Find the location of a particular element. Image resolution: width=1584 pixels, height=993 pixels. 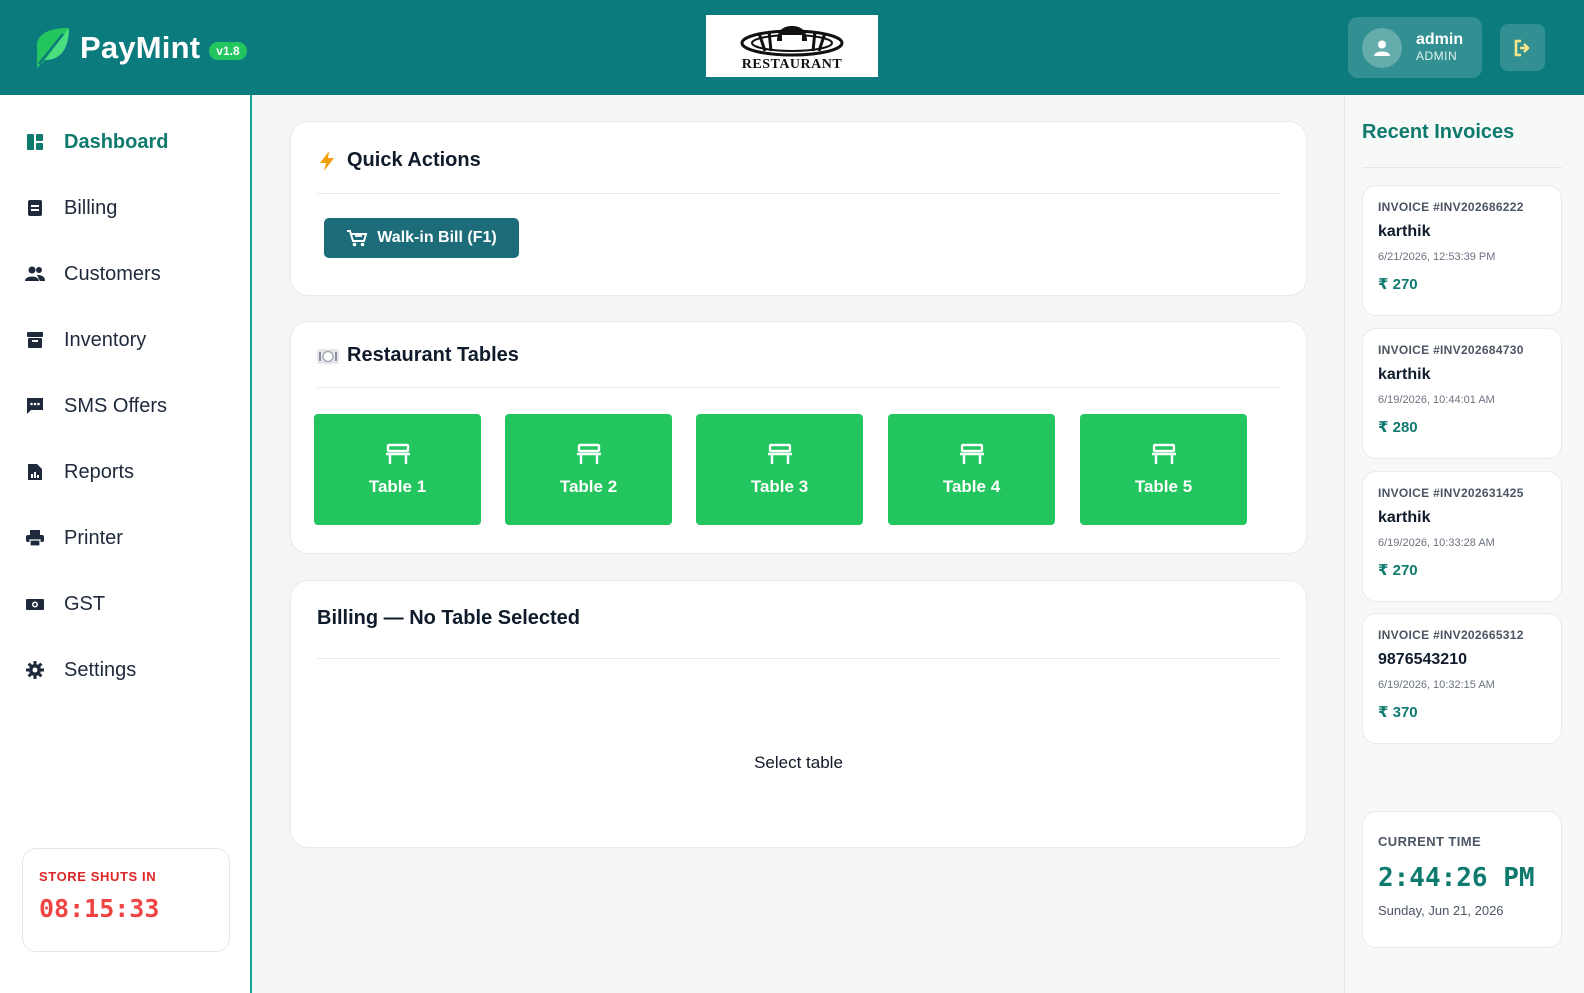

dashboard-icon is located at coordinates (35, 142).